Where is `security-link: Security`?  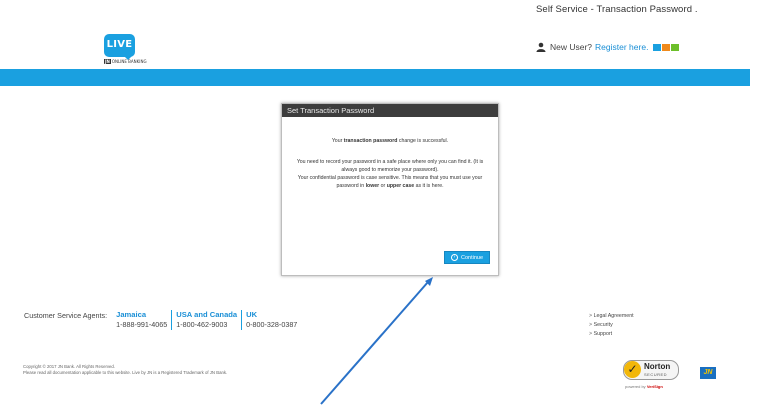 security-link: Security is located at coordinates (611, 325).